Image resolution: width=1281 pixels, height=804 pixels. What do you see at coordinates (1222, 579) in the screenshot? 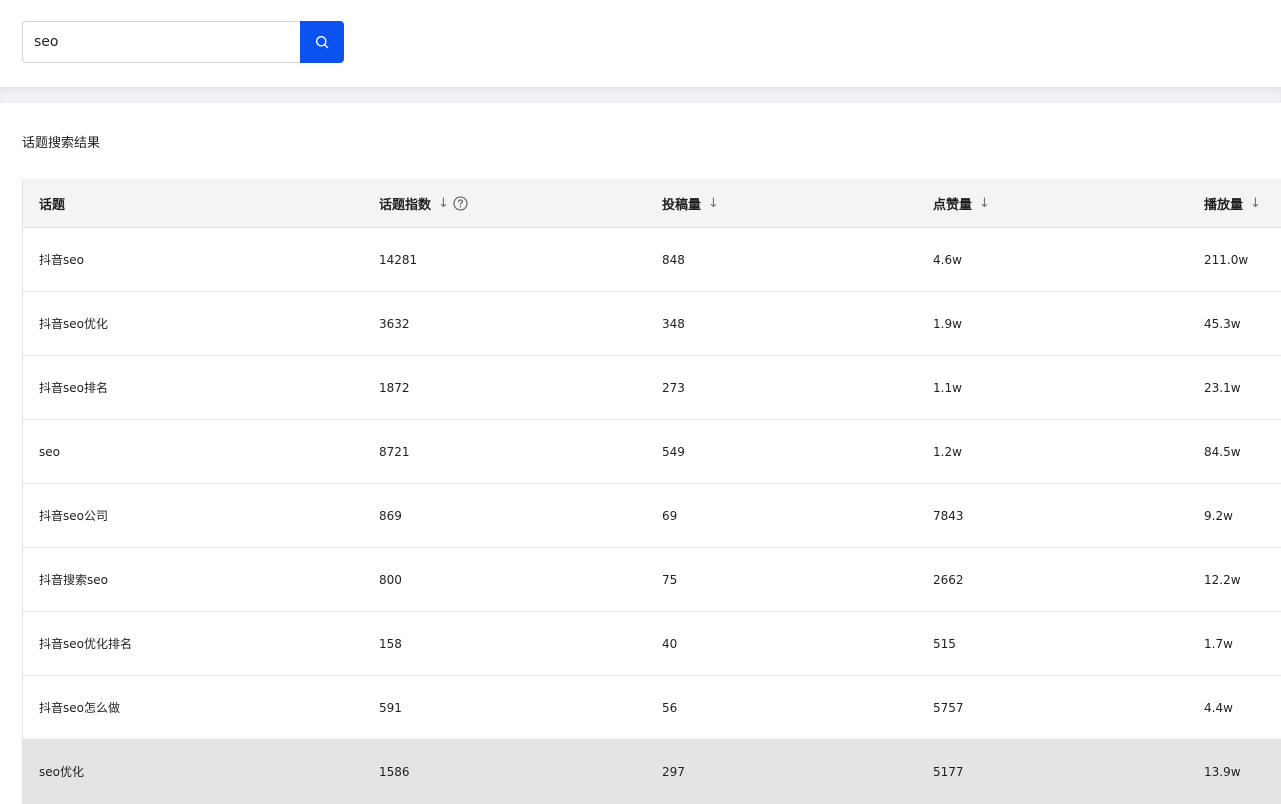
I see `cell-plays: 12.2w` at bounding box center [1222, 579].